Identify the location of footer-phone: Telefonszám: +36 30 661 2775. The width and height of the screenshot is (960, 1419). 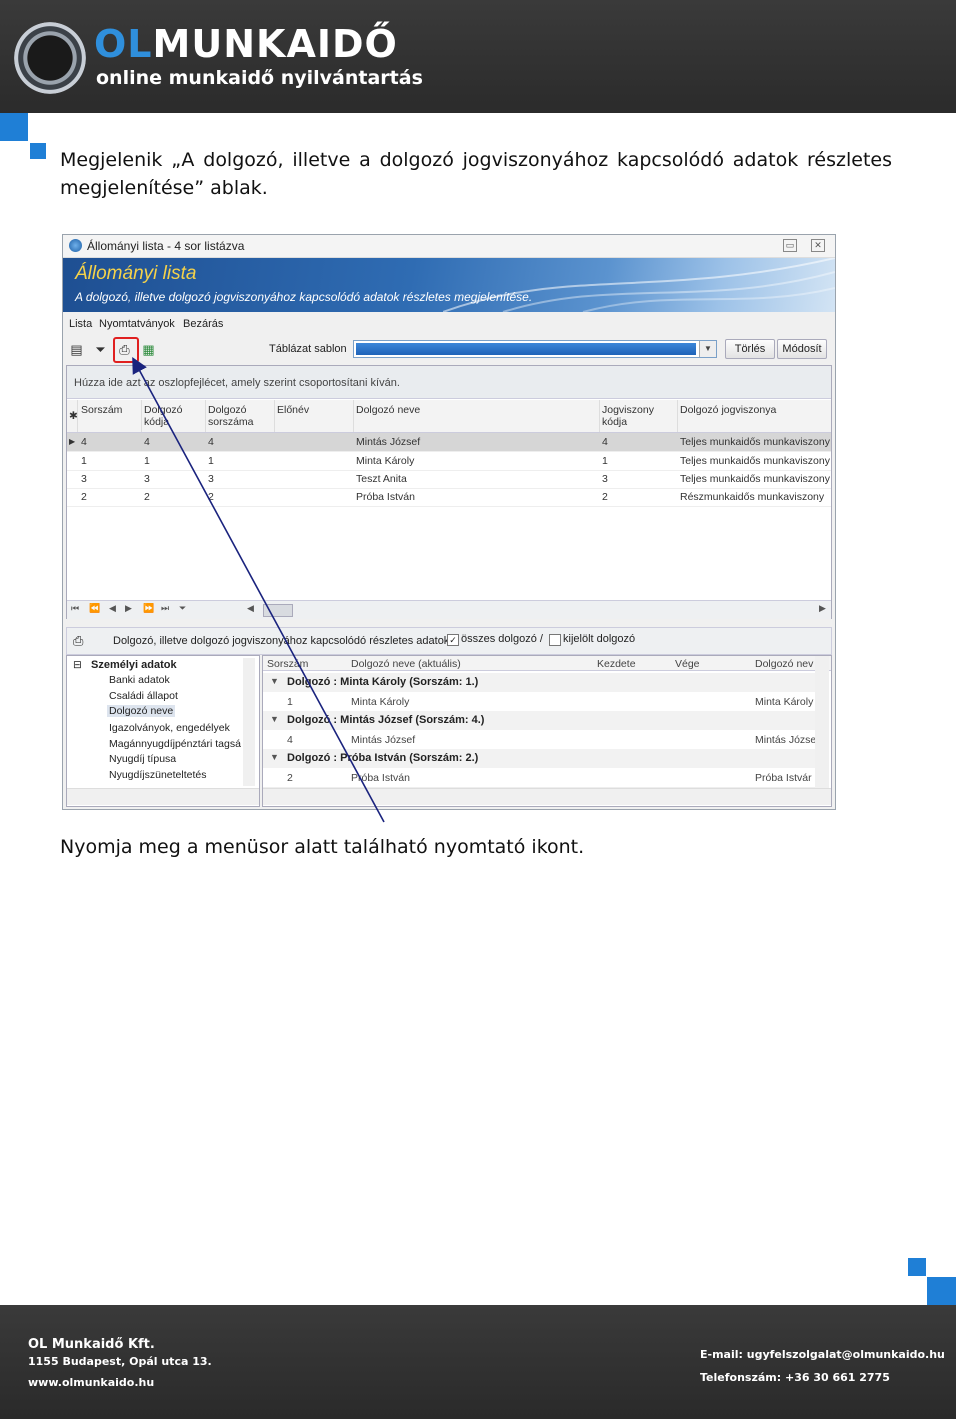
(795, 1377).